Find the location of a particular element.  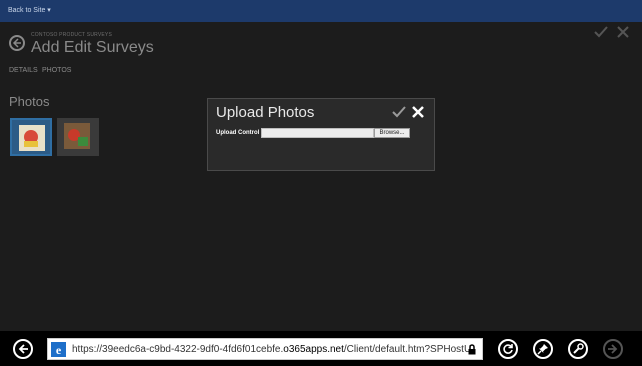

page-title: Add Edit Surveys is located at coordinates (92, 47).